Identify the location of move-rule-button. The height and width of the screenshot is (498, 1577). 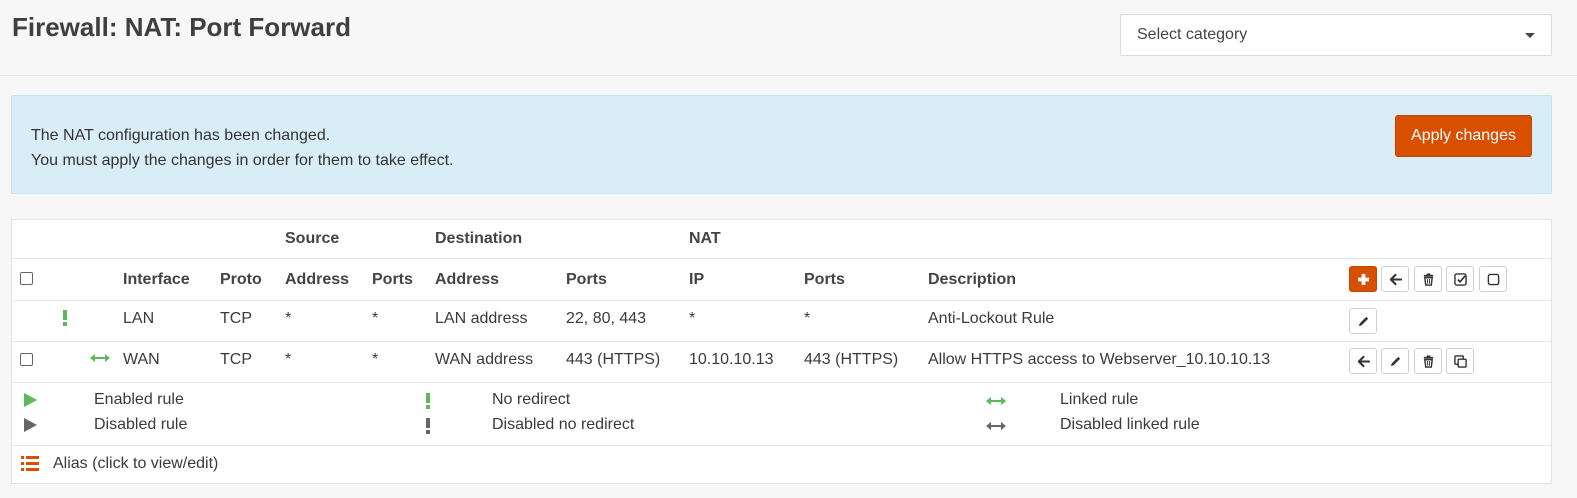
(1363, 361).